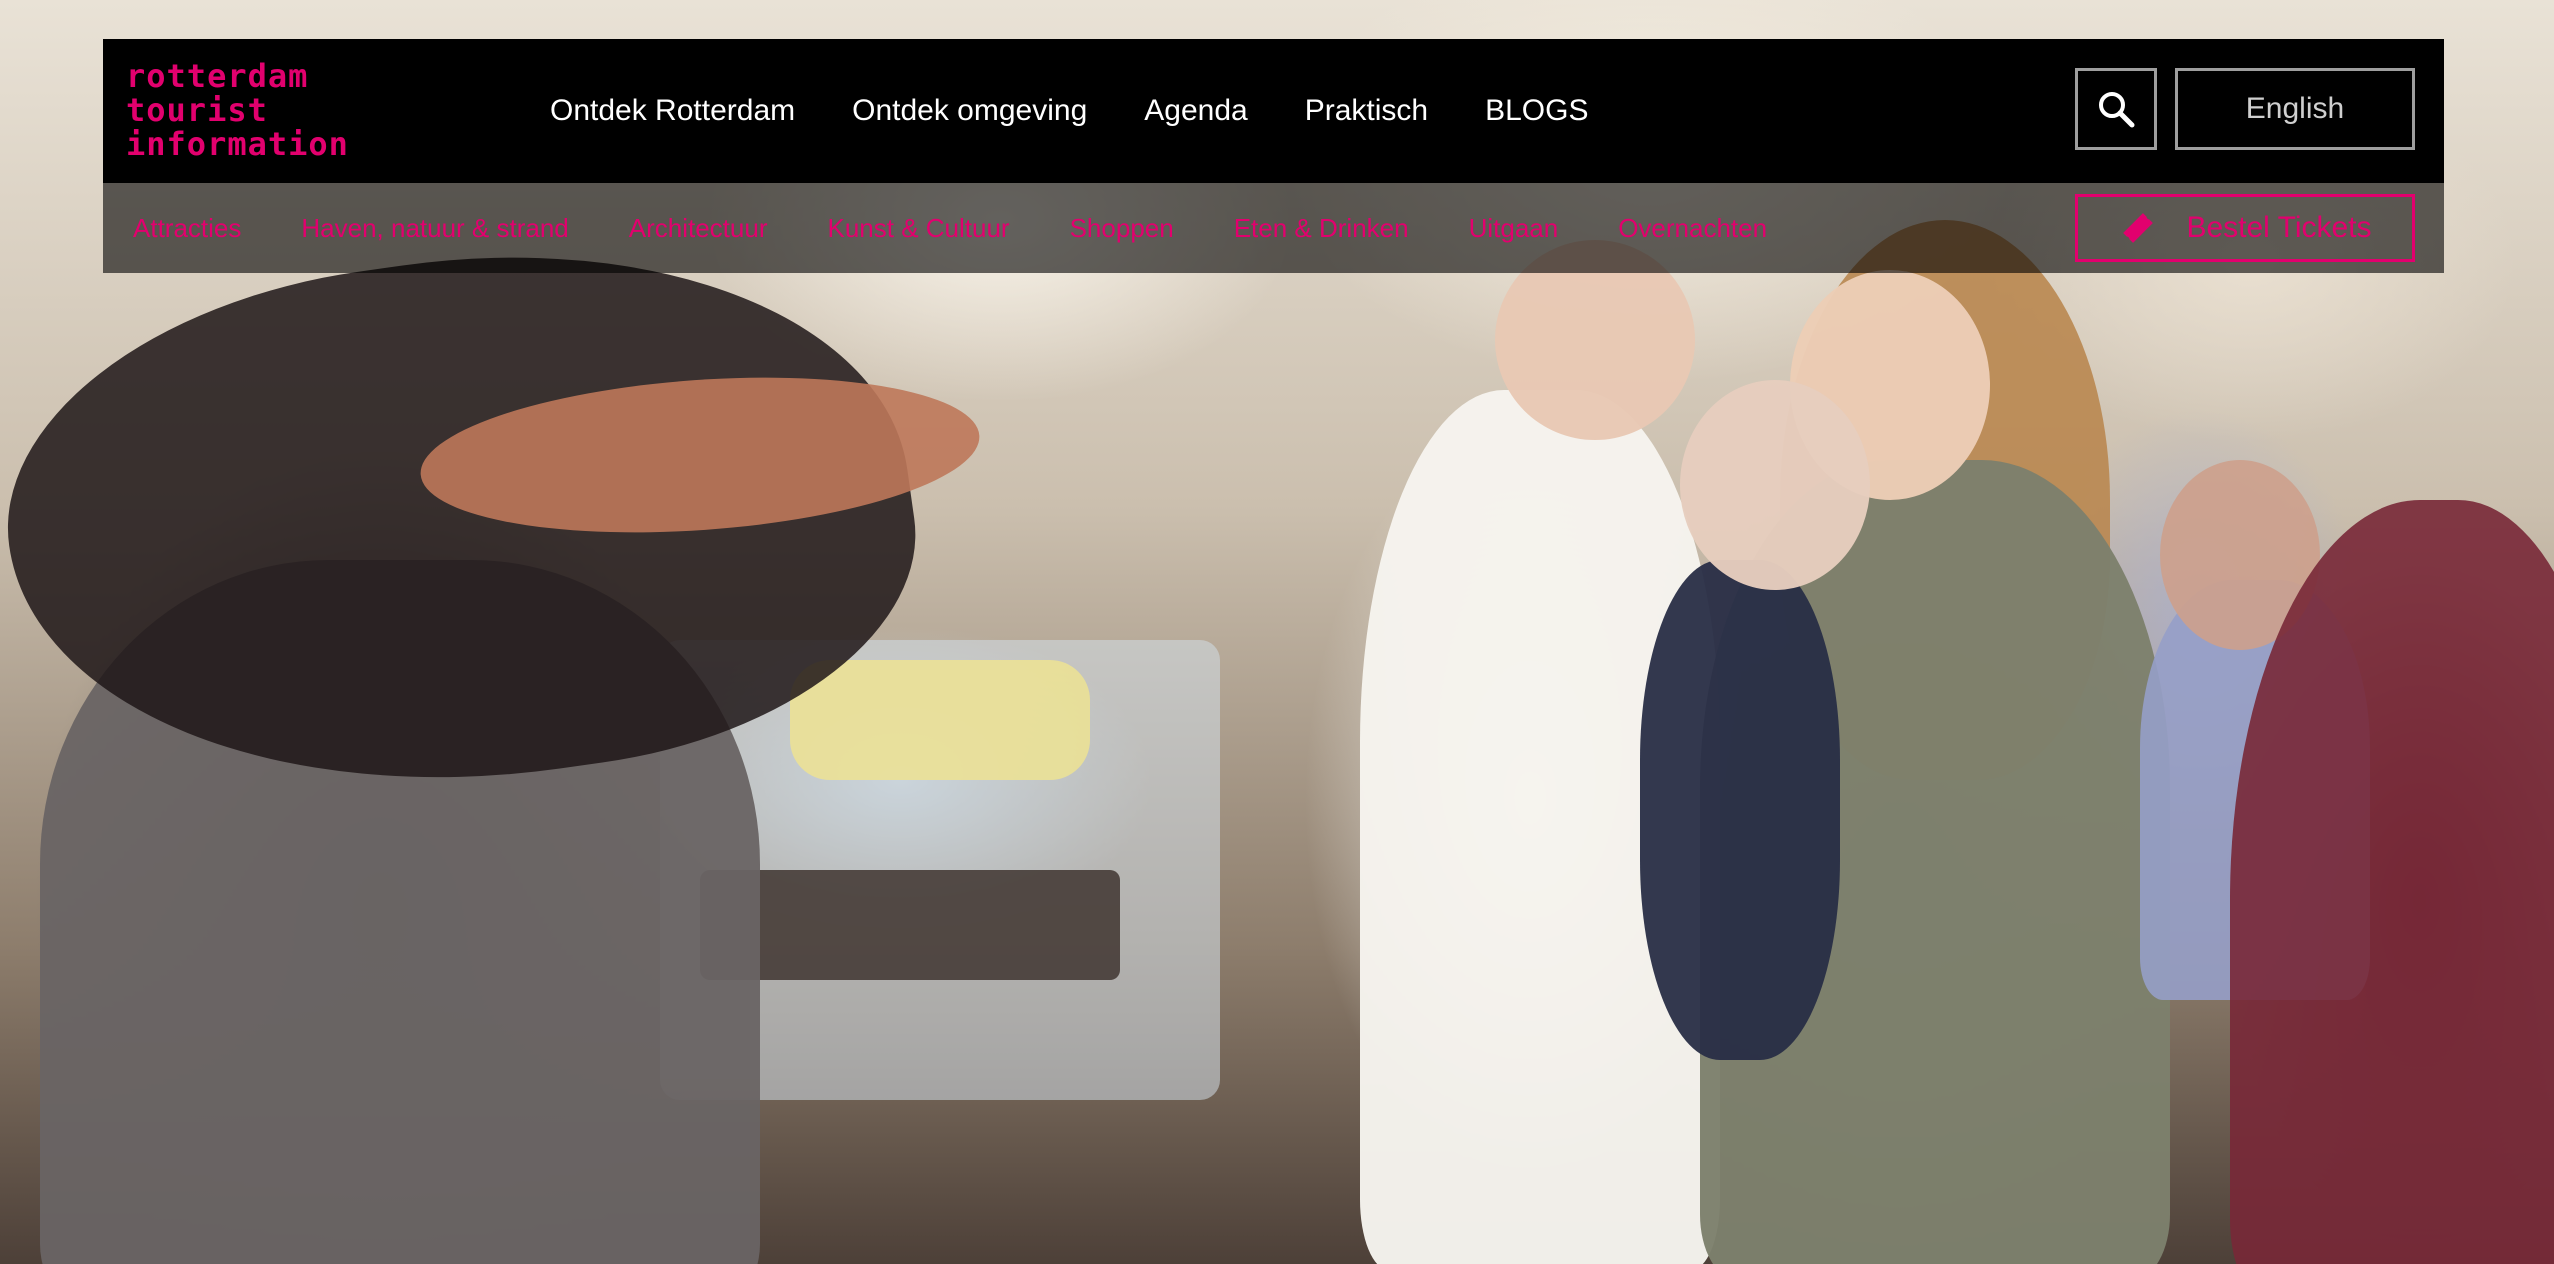 The height and width of the screenshot is (1264, 2554). I want to click on language-button: English, so click(2295, 109).